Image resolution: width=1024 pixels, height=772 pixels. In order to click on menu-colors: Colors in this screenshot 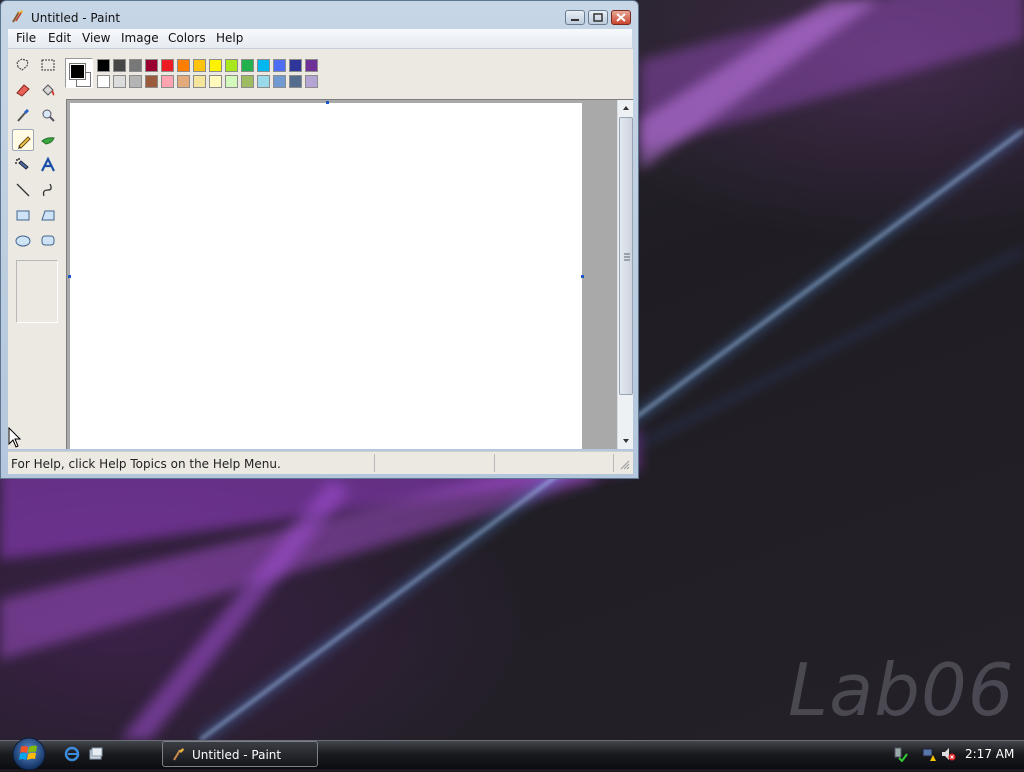, I will do `click(187, 38)`.